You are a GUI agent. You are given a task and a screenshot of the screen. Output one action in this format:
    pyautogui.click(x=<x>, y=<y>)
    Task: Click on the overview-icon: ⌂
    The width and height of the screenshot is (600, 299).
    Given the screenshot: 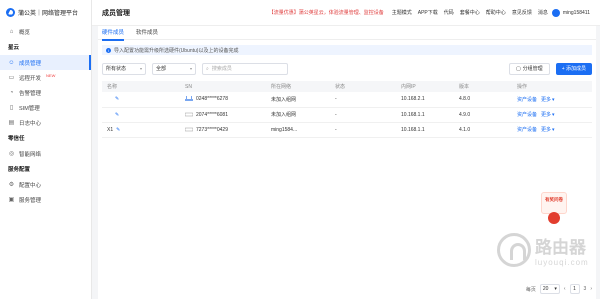 What is the action you would take?
    pyautogui.click(x=11, y=31)
    